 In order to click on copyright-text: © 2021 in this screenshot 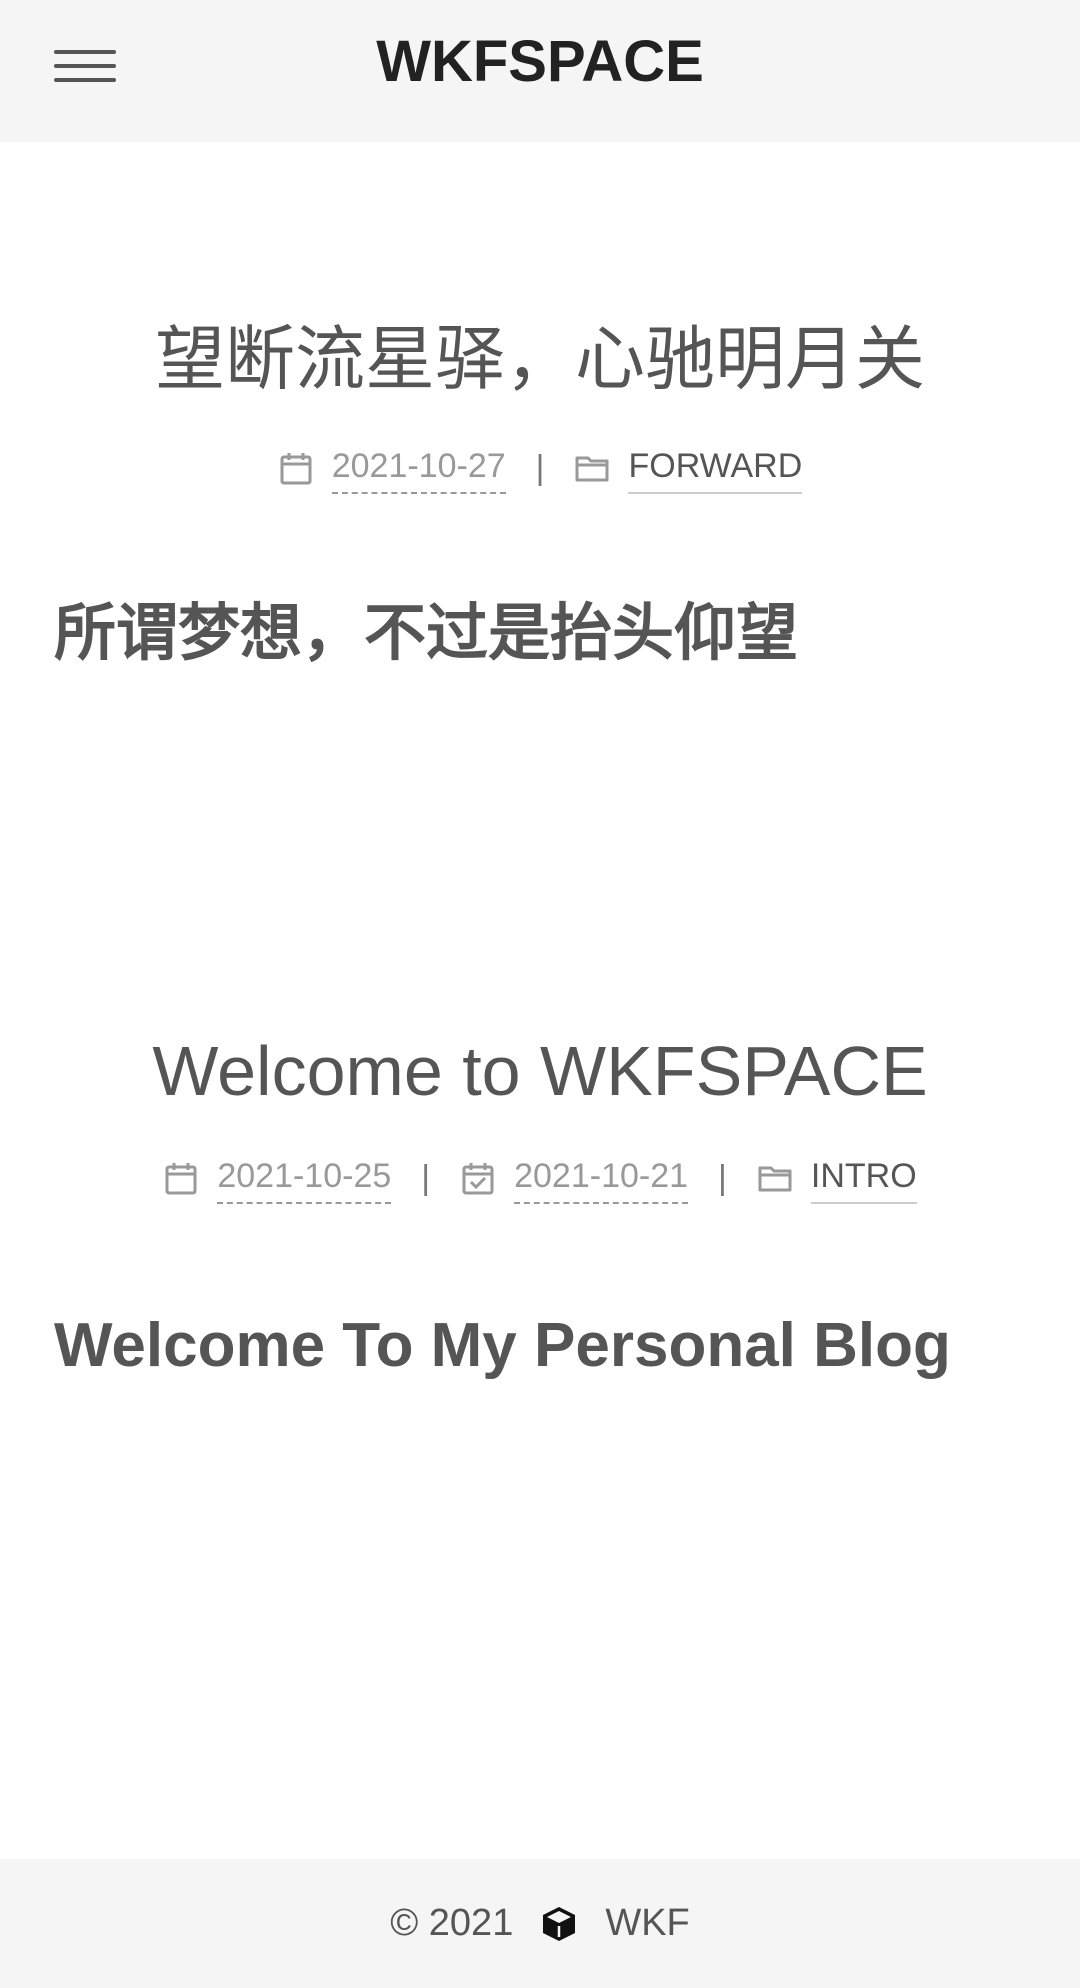, I will do `click(452, 1923)`.